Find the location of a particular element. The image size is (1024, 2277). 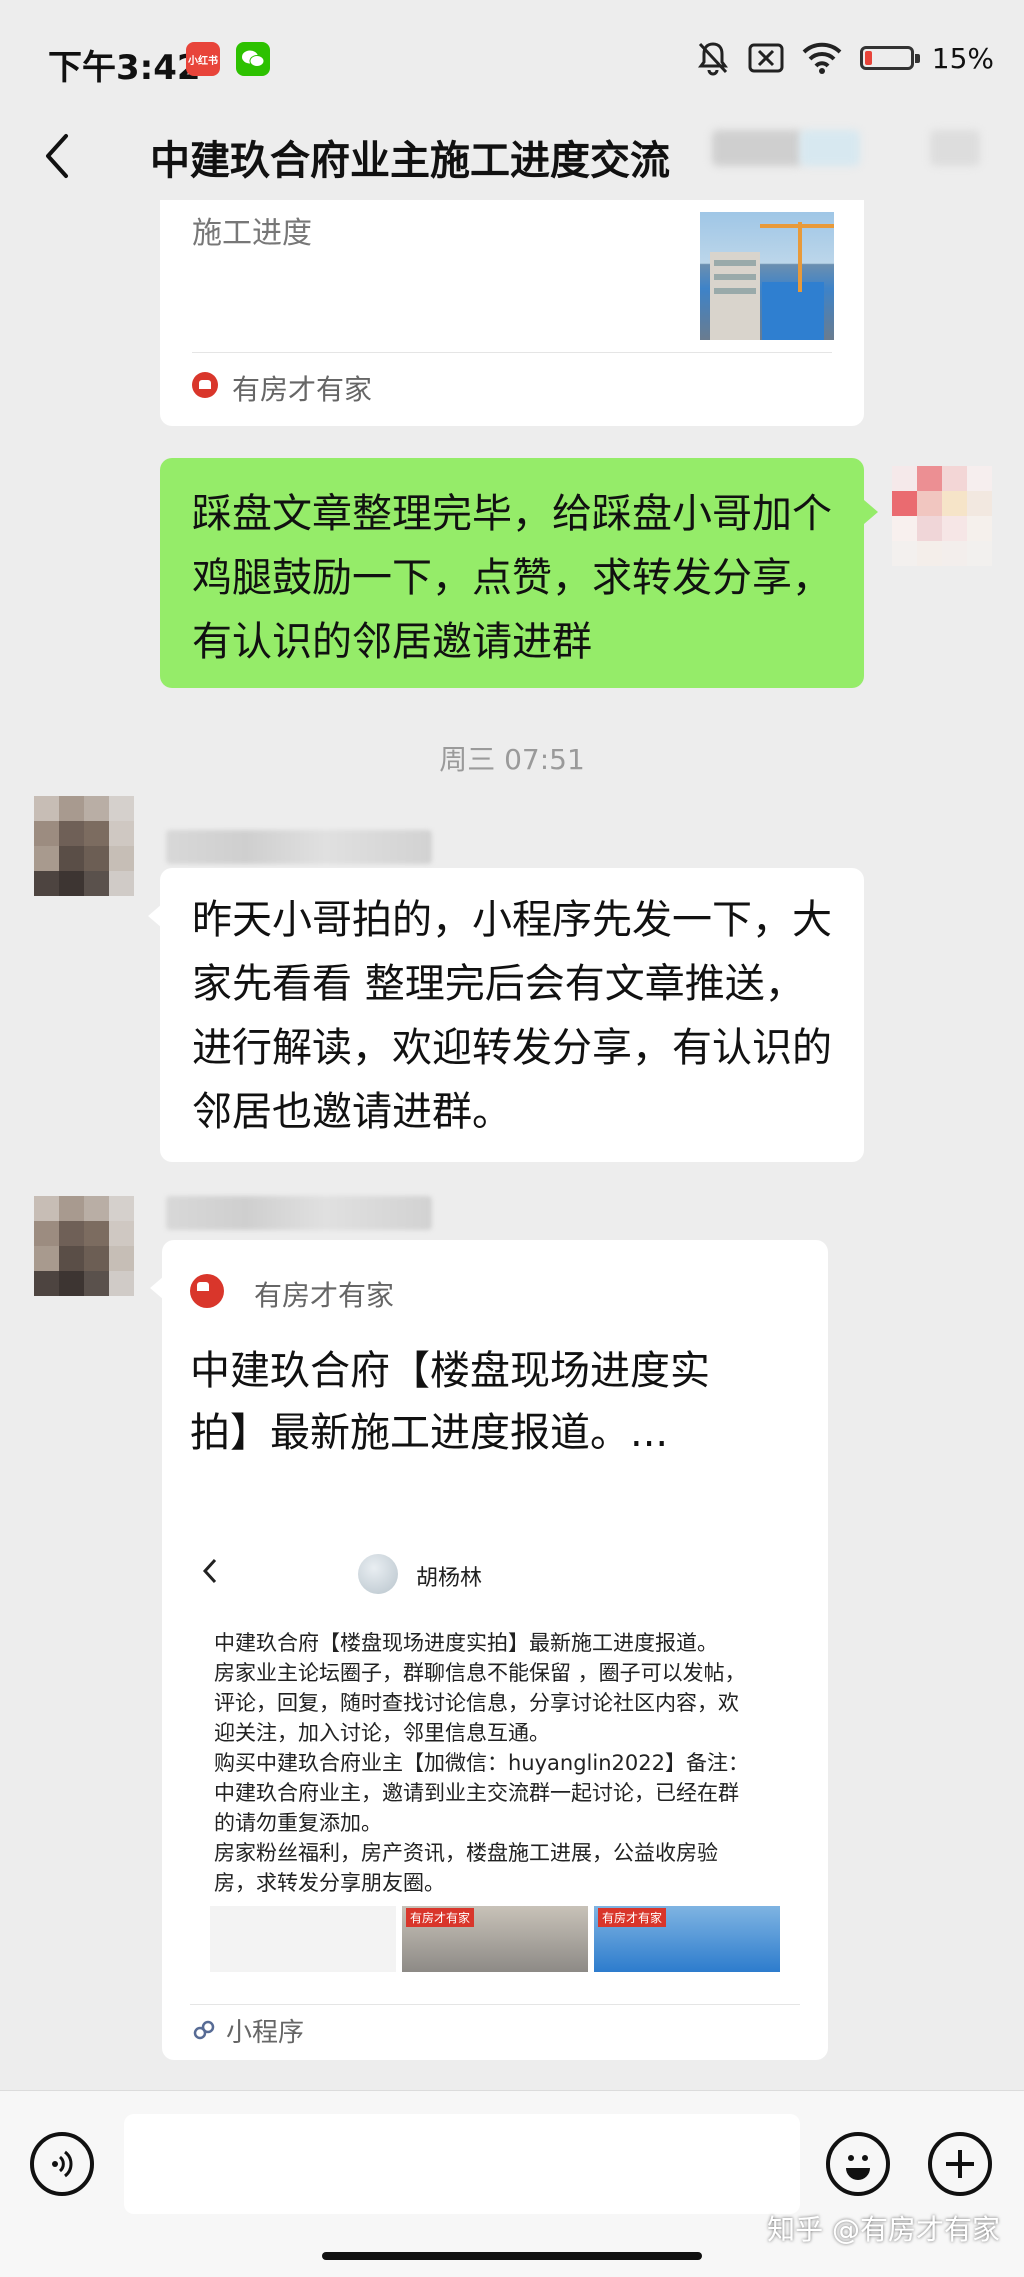

wechat-icon is located at coordinates (253, 59).